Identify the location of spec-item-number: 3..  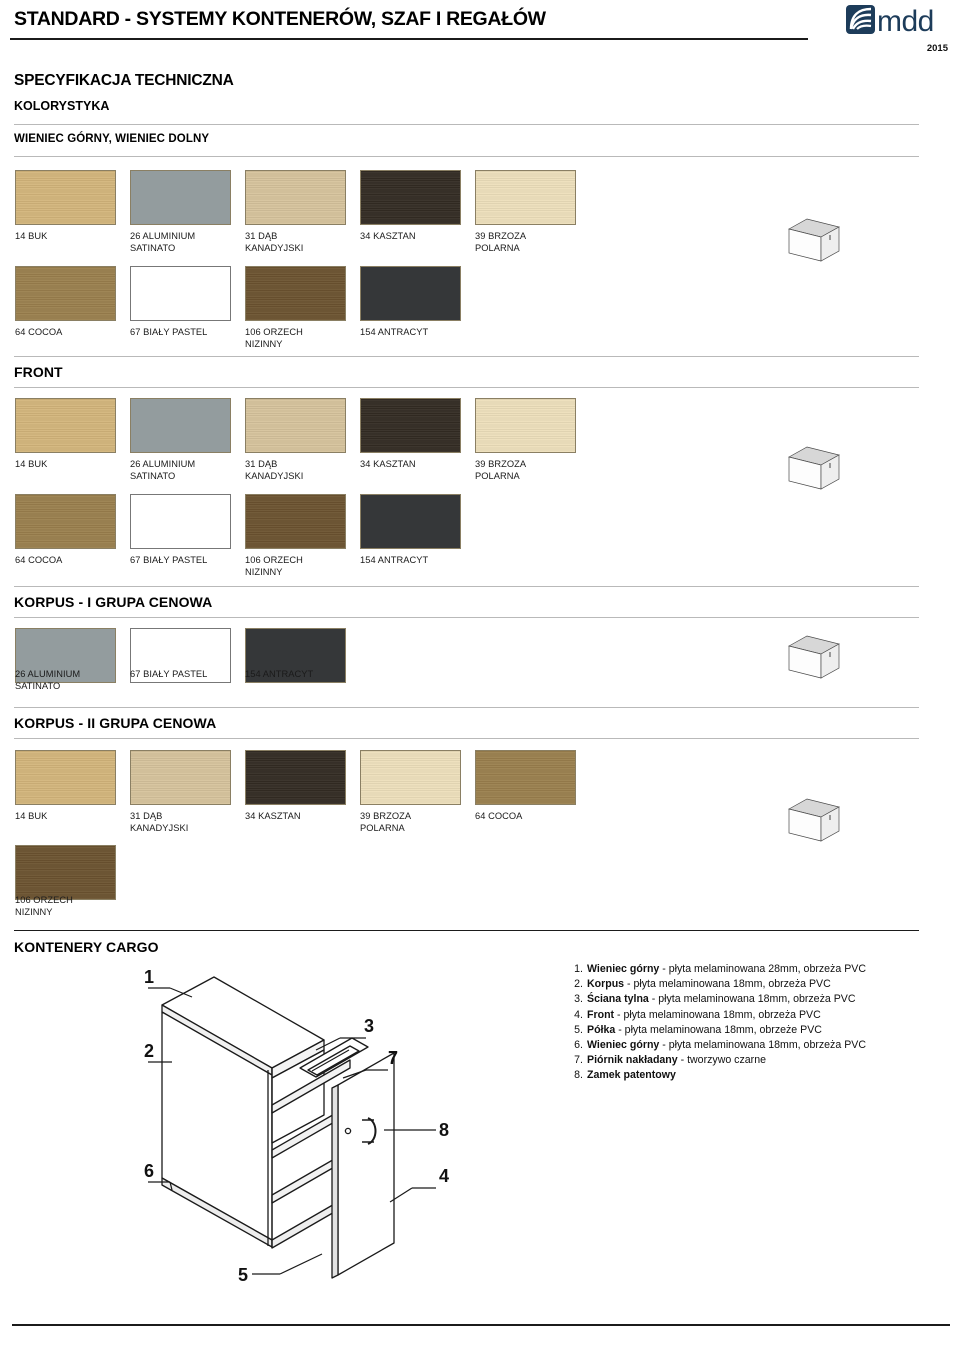
(578, 999).